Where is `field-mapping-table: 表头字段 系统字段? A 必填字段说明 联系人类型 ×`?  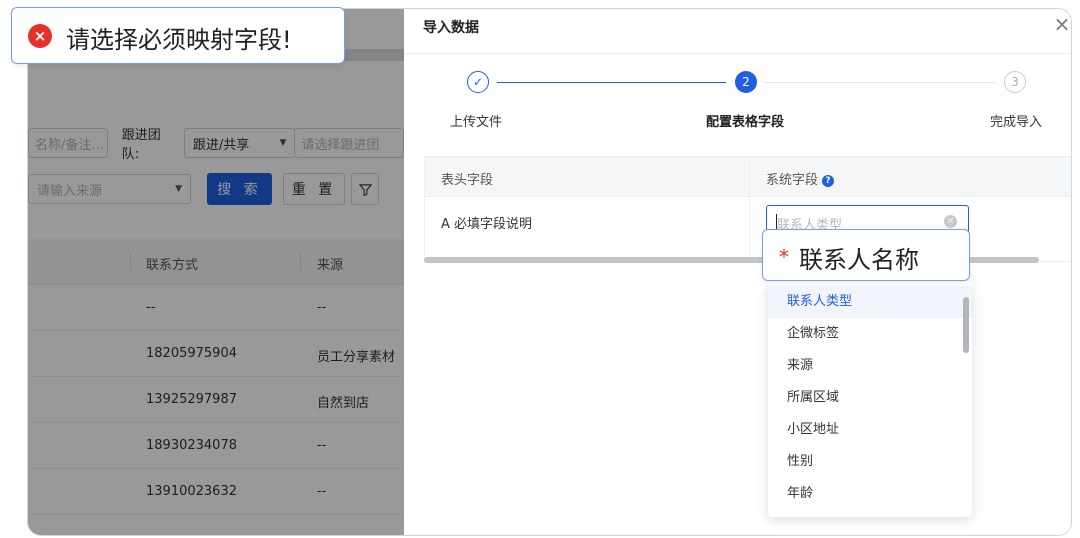
field-mapping-table: 表头字段 系统字段? A 必填字段说明 联系人类型 × is located at coordinates (747, 209).